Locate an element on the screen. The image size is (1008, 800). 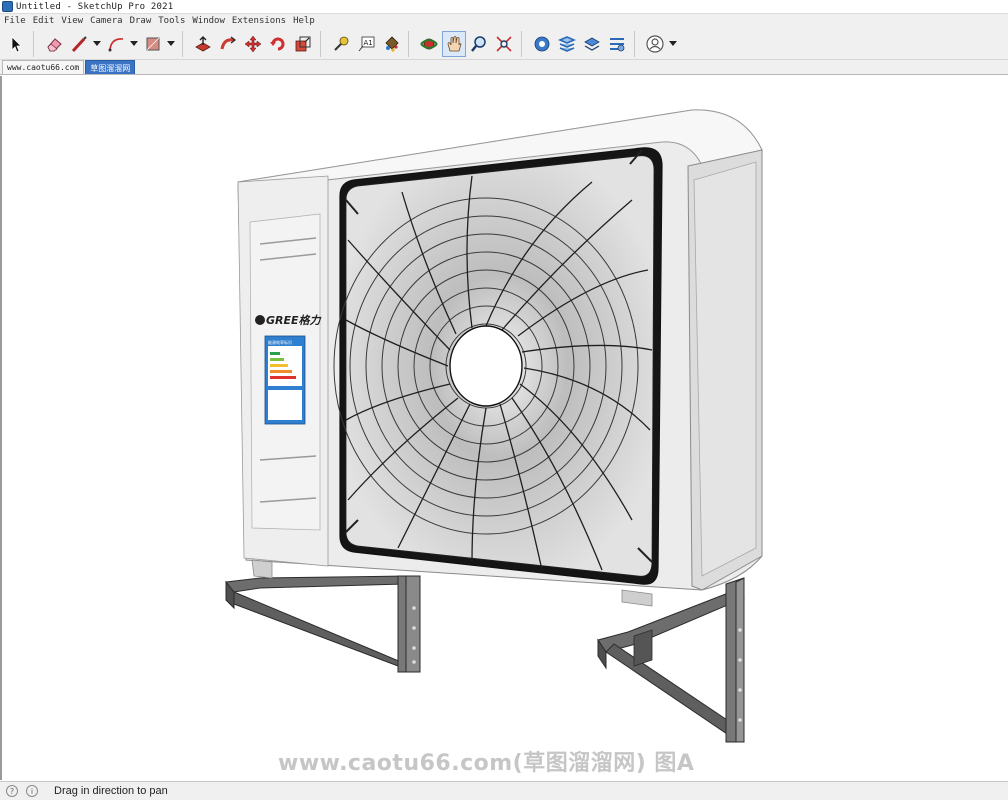
follow-me-tool-button is located at coordinates (228, 44).